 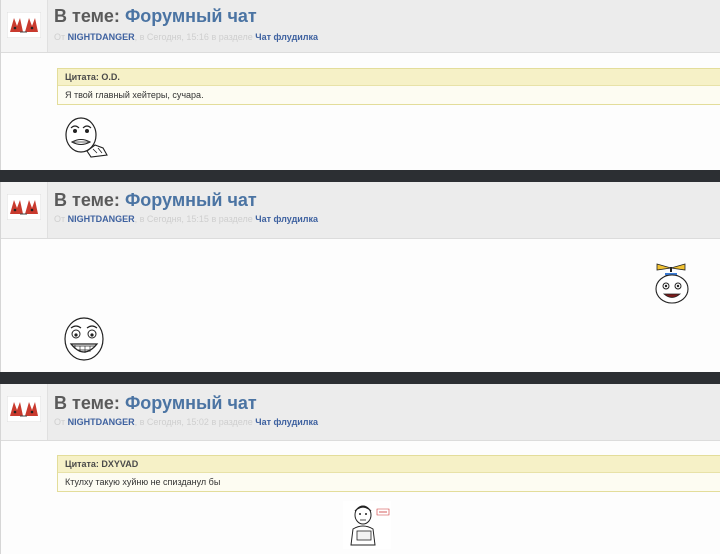 I want to click on quote-text: Ктулху такую хуйню не спизданул бы, so click(x=389, y=482).